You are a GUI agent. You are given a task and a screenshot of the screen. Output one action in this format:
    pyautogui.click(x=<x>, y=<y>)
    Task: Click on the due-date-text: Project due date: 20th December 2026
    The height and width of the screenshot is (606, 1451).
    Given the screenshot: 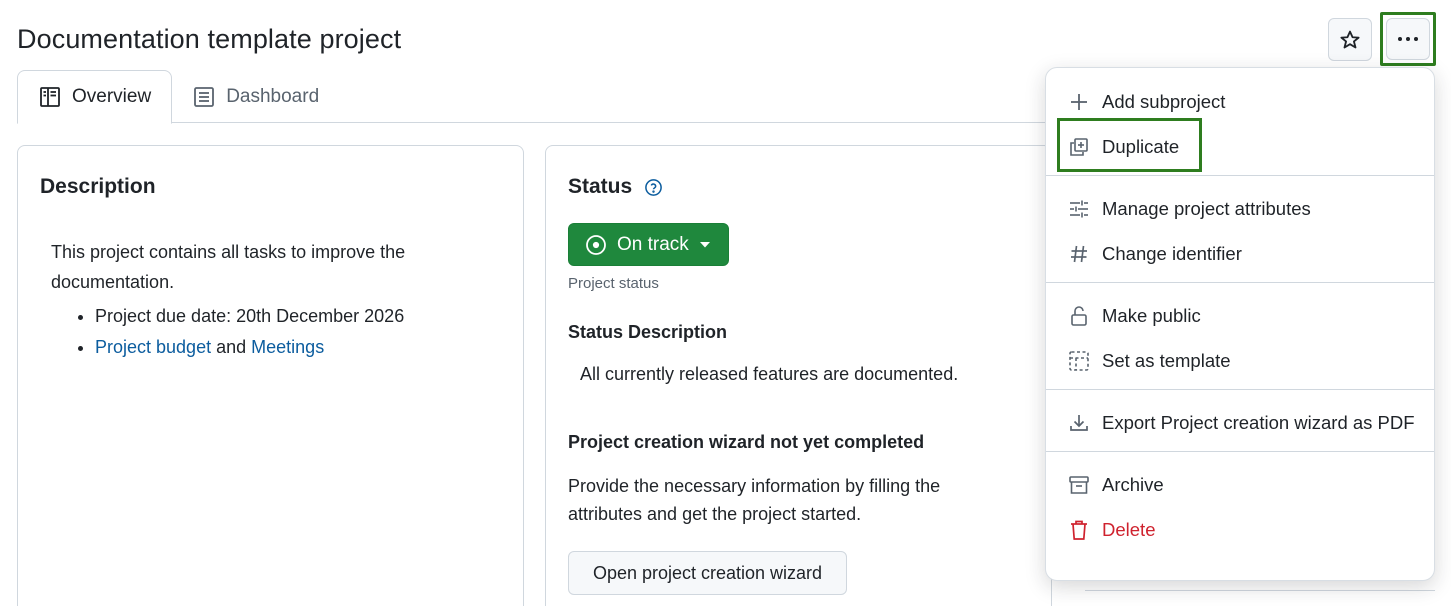 What is the action you would take?
    pyautogui.click(x=250, y=316)
    